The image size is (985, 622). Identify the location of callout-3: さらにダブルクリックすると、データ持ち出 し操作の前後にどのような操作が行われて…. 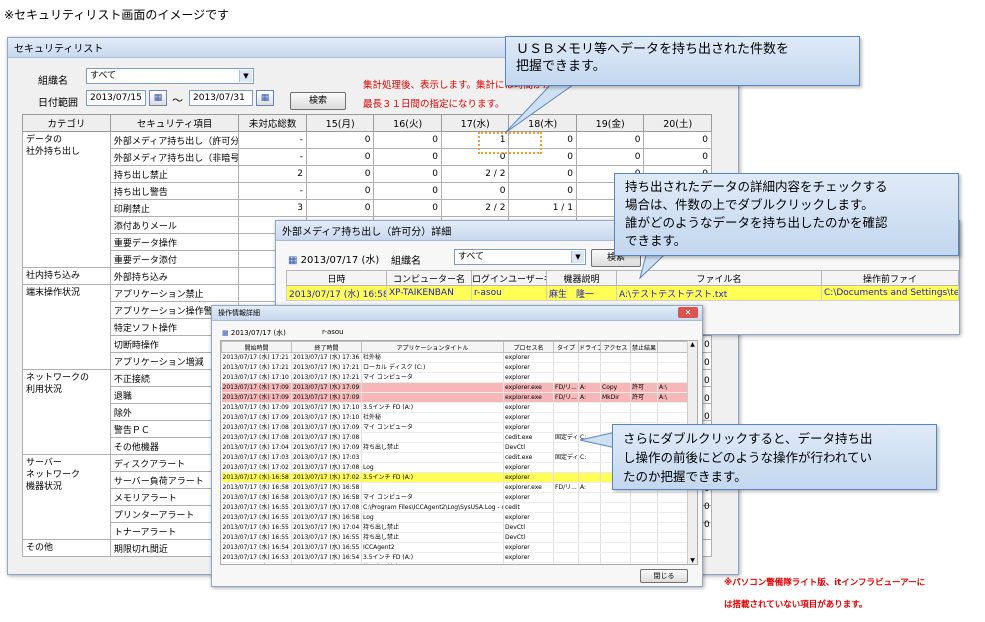
(774, 457).